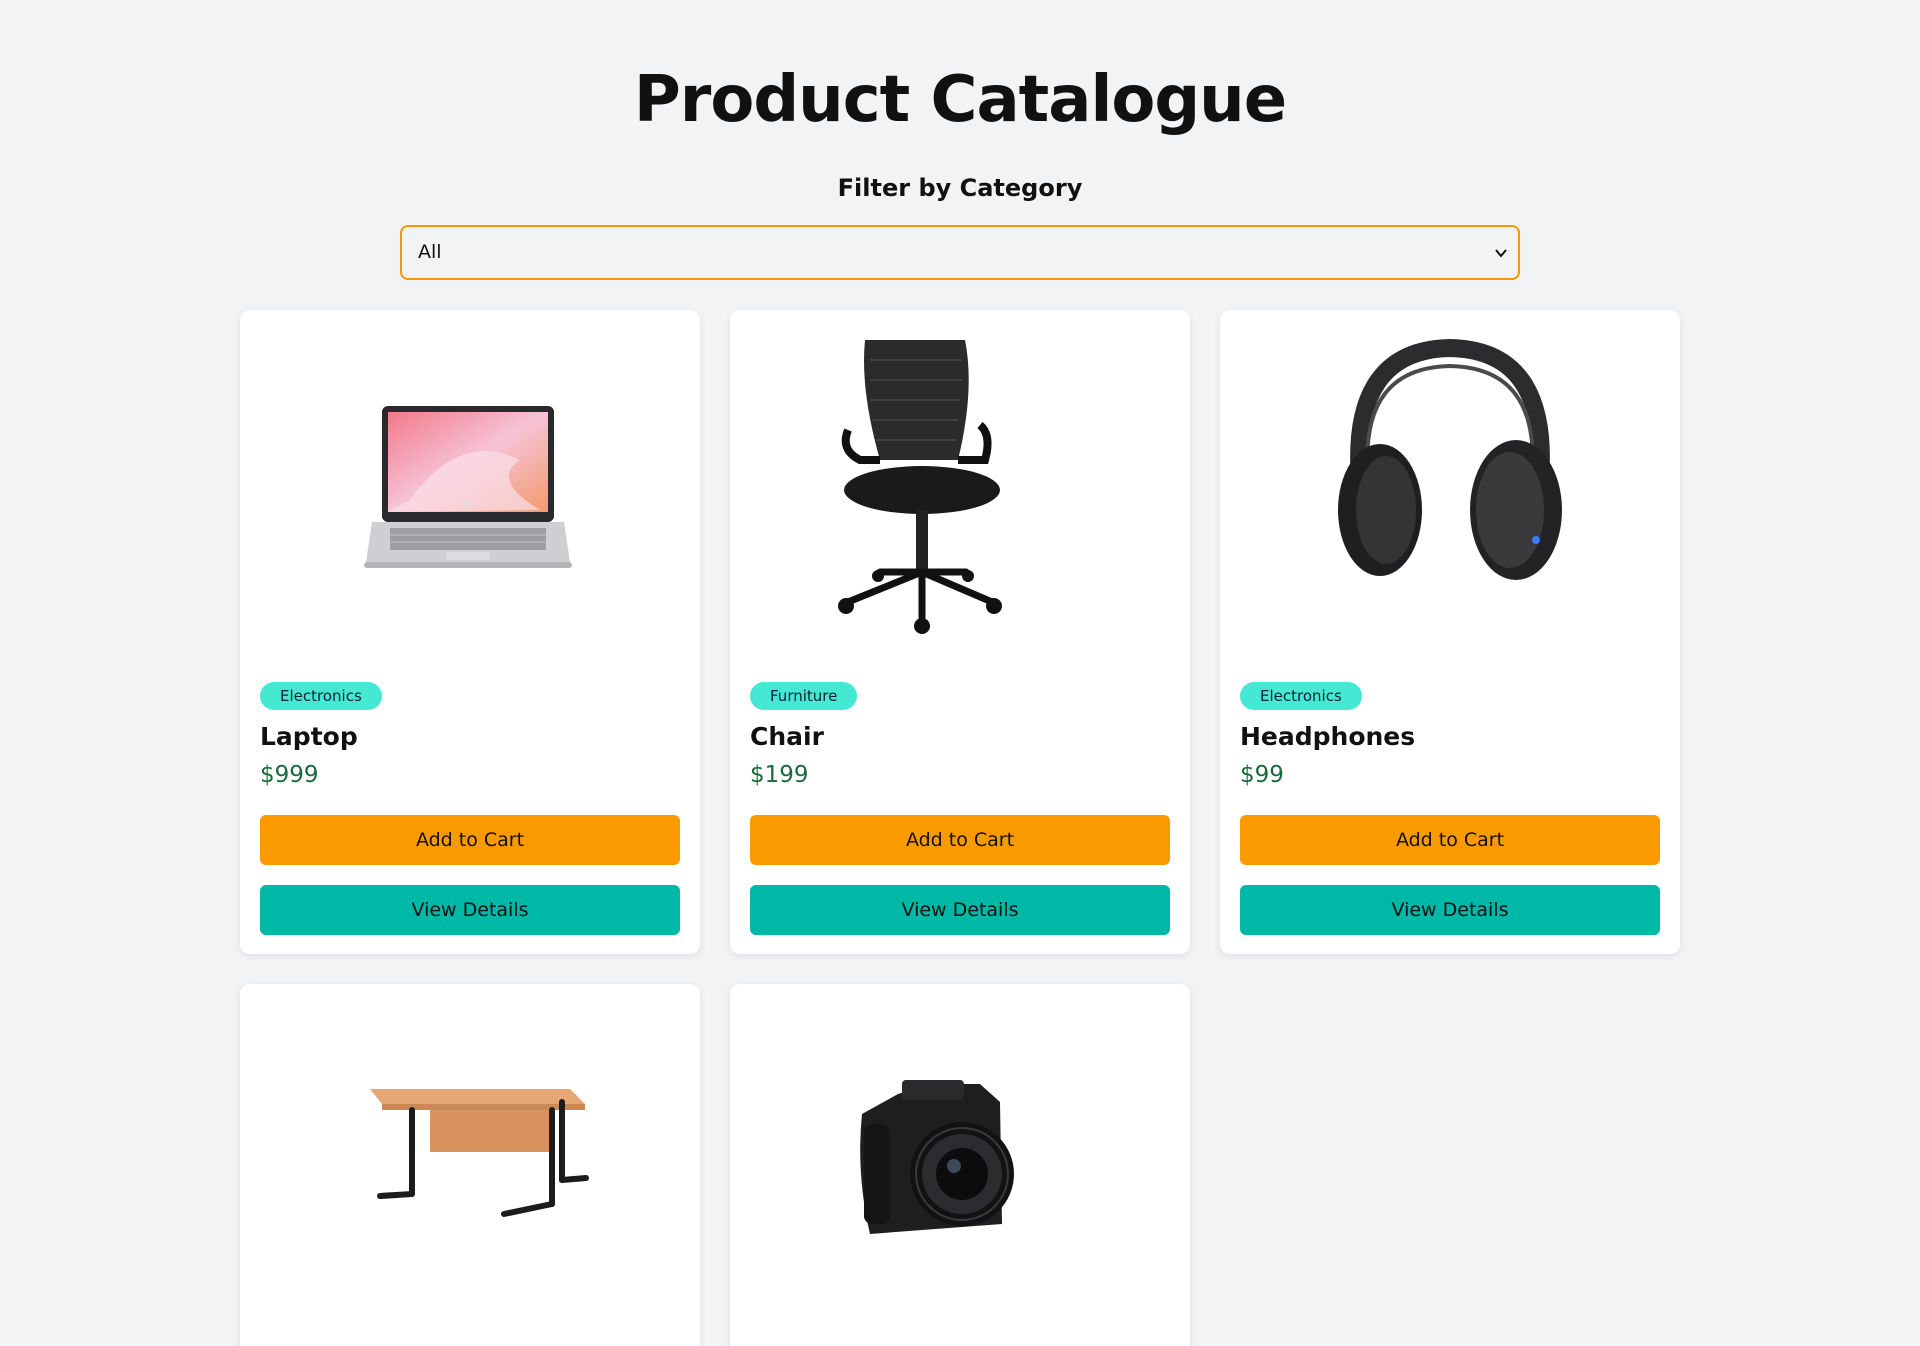 This screenshot has height=1346, width=1920. I want to click on chevron-down-icon, so click(1501, 253).